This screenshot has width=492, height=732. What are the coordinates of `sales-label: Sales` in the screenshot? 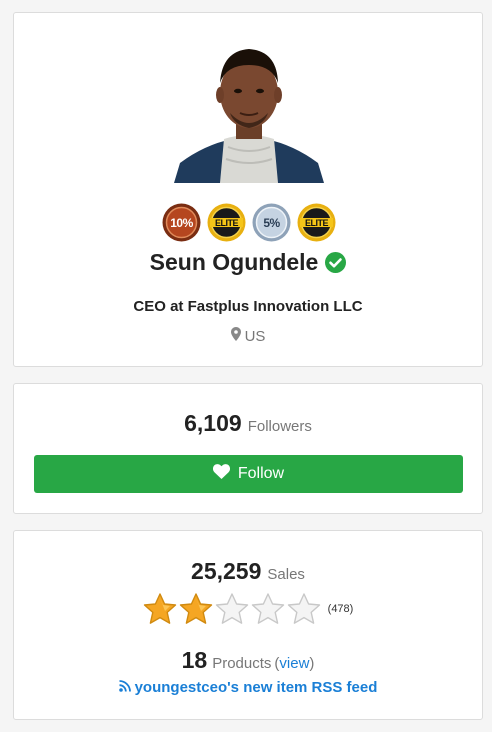 It's located at (286, 574).